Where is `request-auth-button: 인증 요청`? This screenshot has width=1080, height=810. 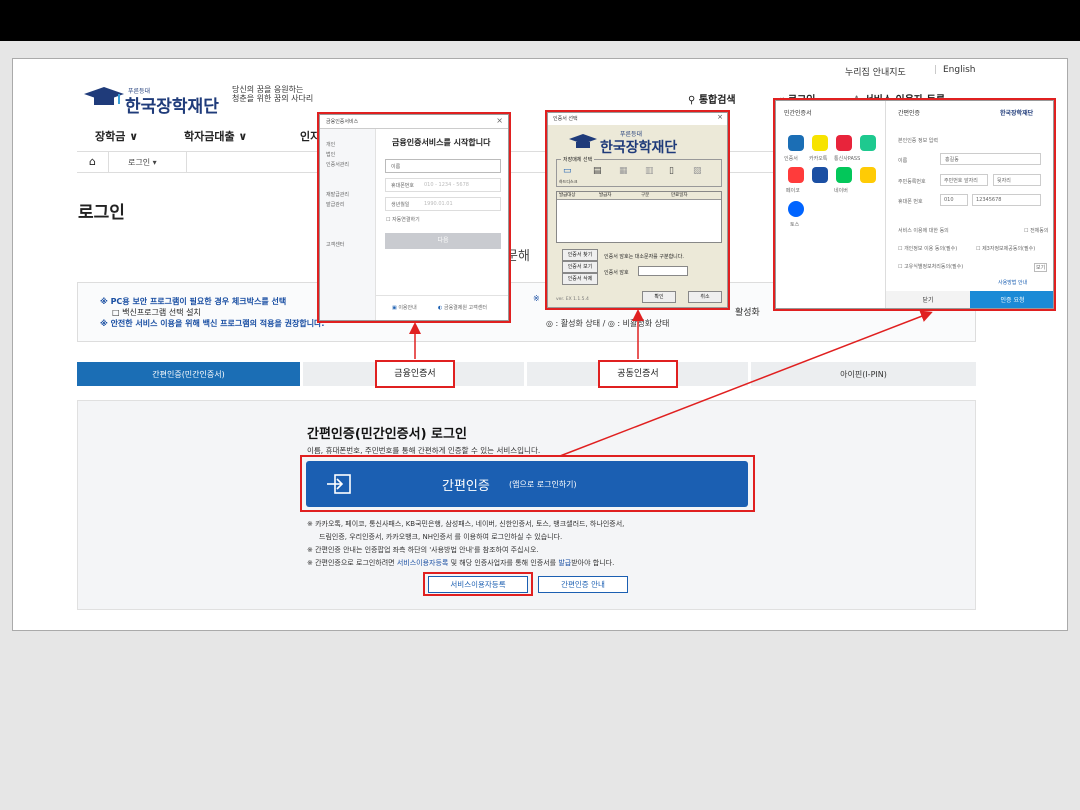 request-auth-button: 인증 요청 is located at coordinates (1011, 299).